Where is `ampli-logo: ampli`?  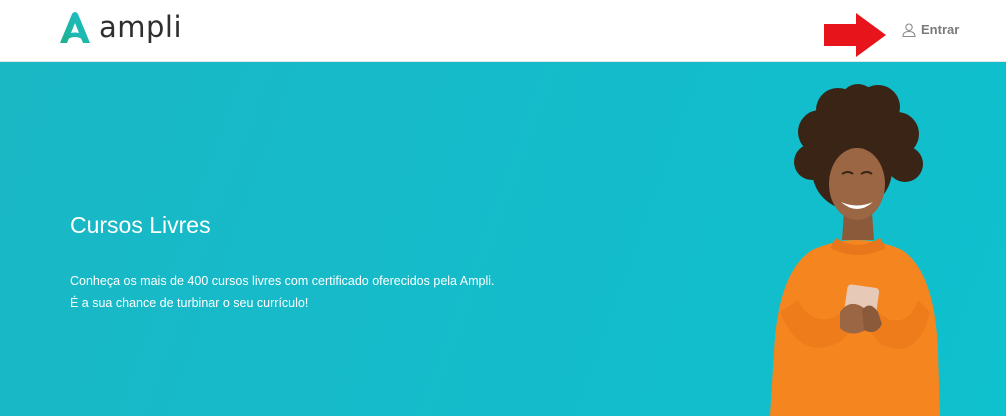
ampli-logo: ampli is located at coordinates (120, 27).